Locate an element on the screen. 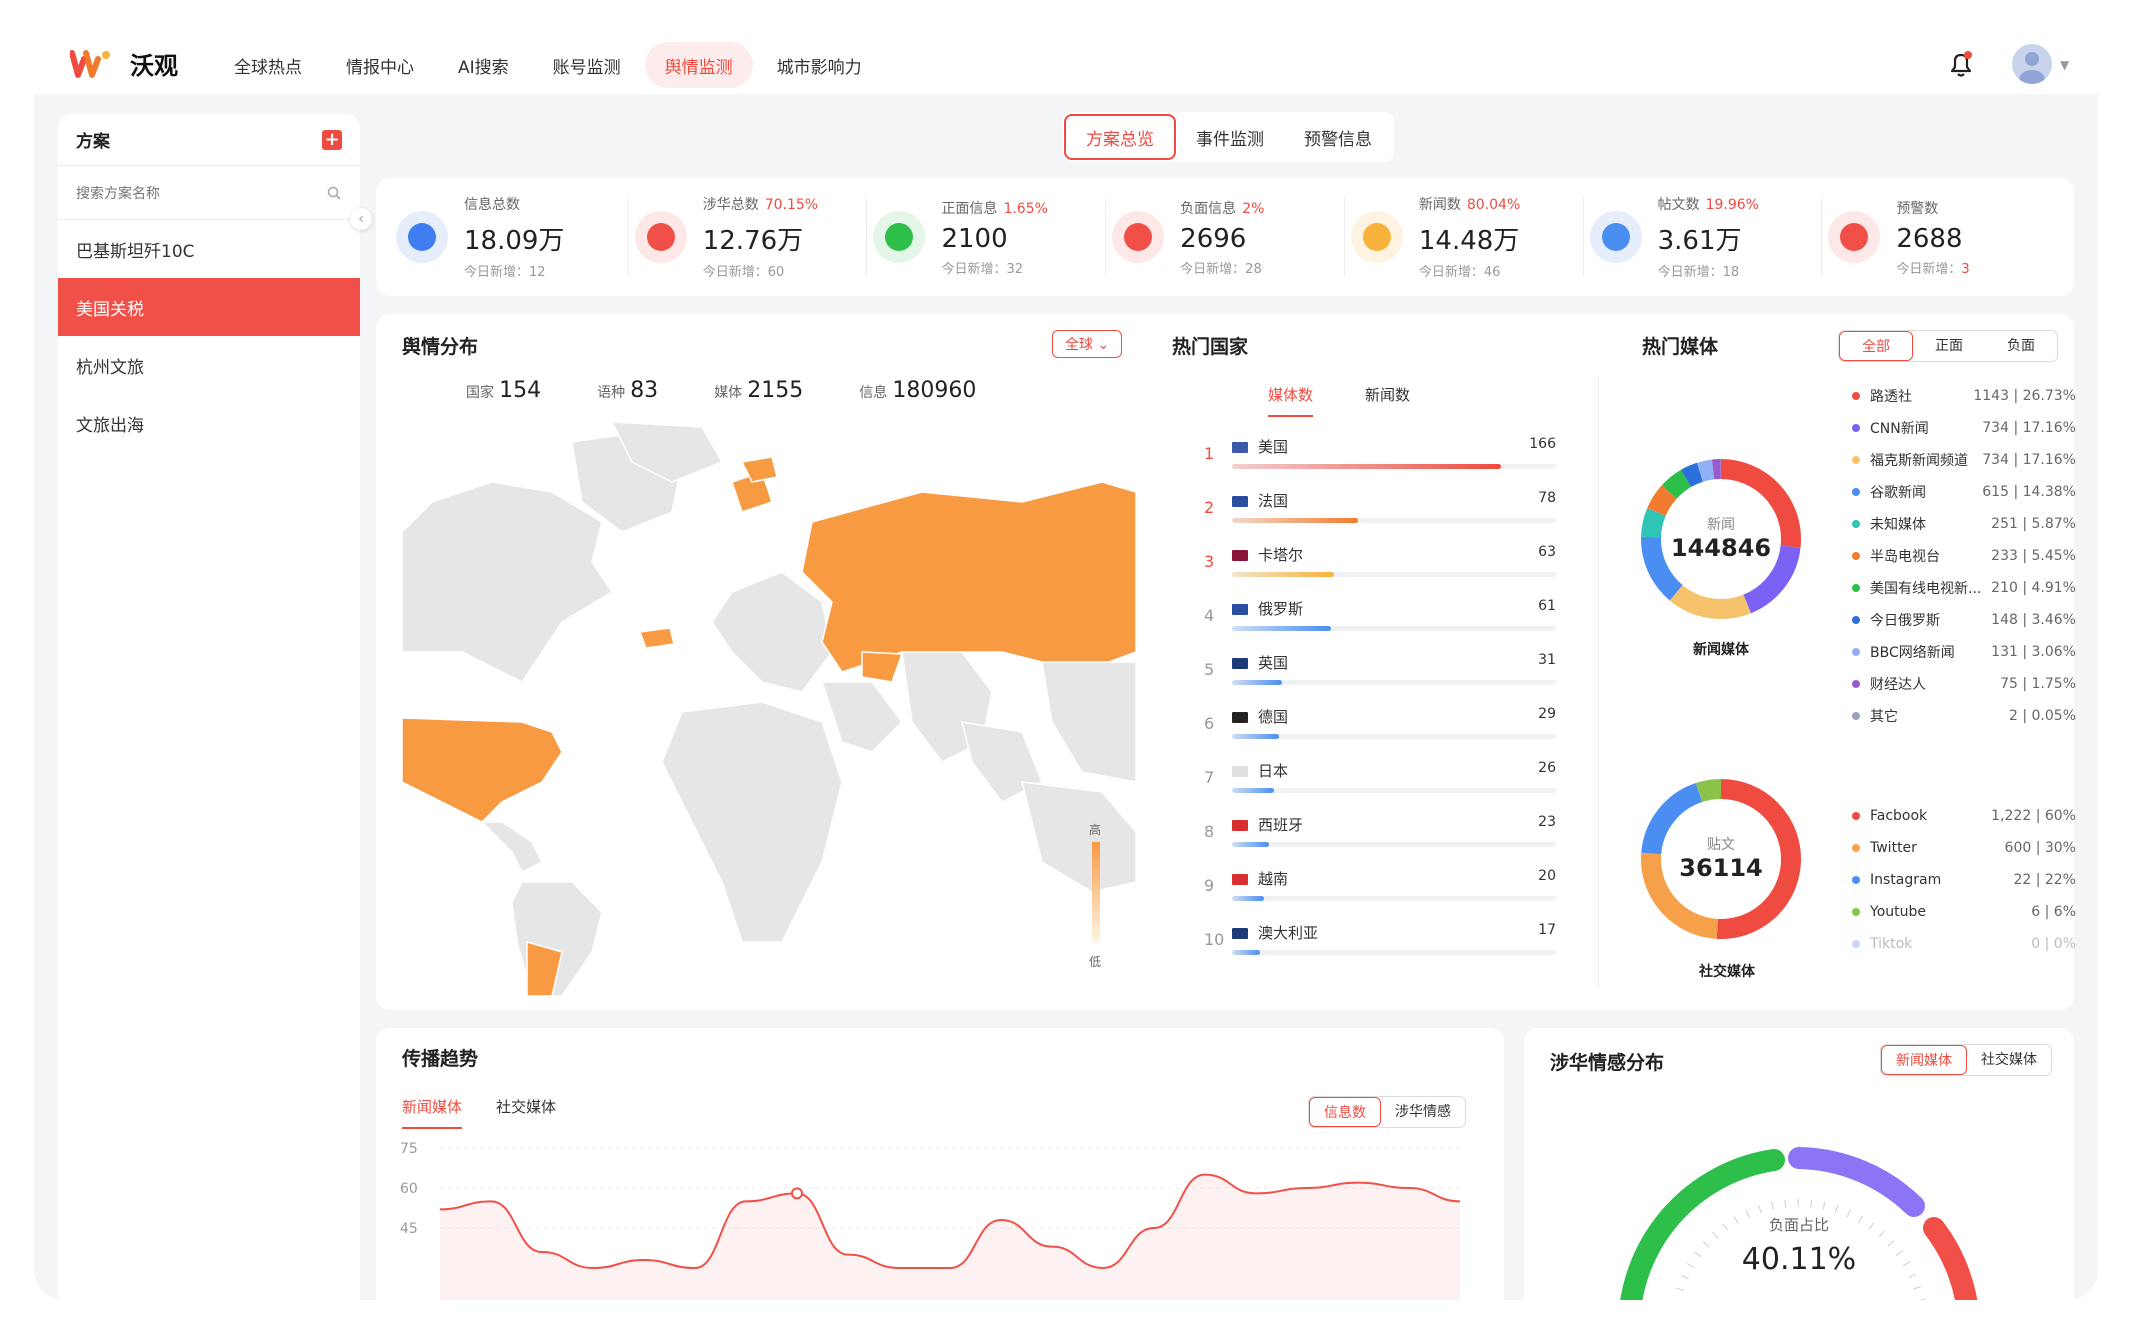 This screenshot has width=2132, height=1336. chevron-down-icon: ▼ is located at coordinates (2064, 65).